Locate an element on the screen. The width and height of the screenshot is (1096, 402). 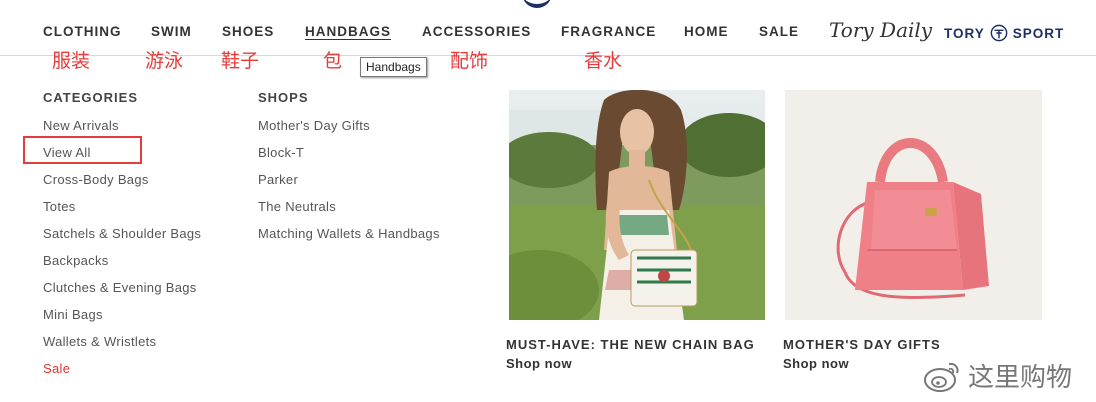
categories-heading: CATEGORIES is located at coordinates (90, 97).